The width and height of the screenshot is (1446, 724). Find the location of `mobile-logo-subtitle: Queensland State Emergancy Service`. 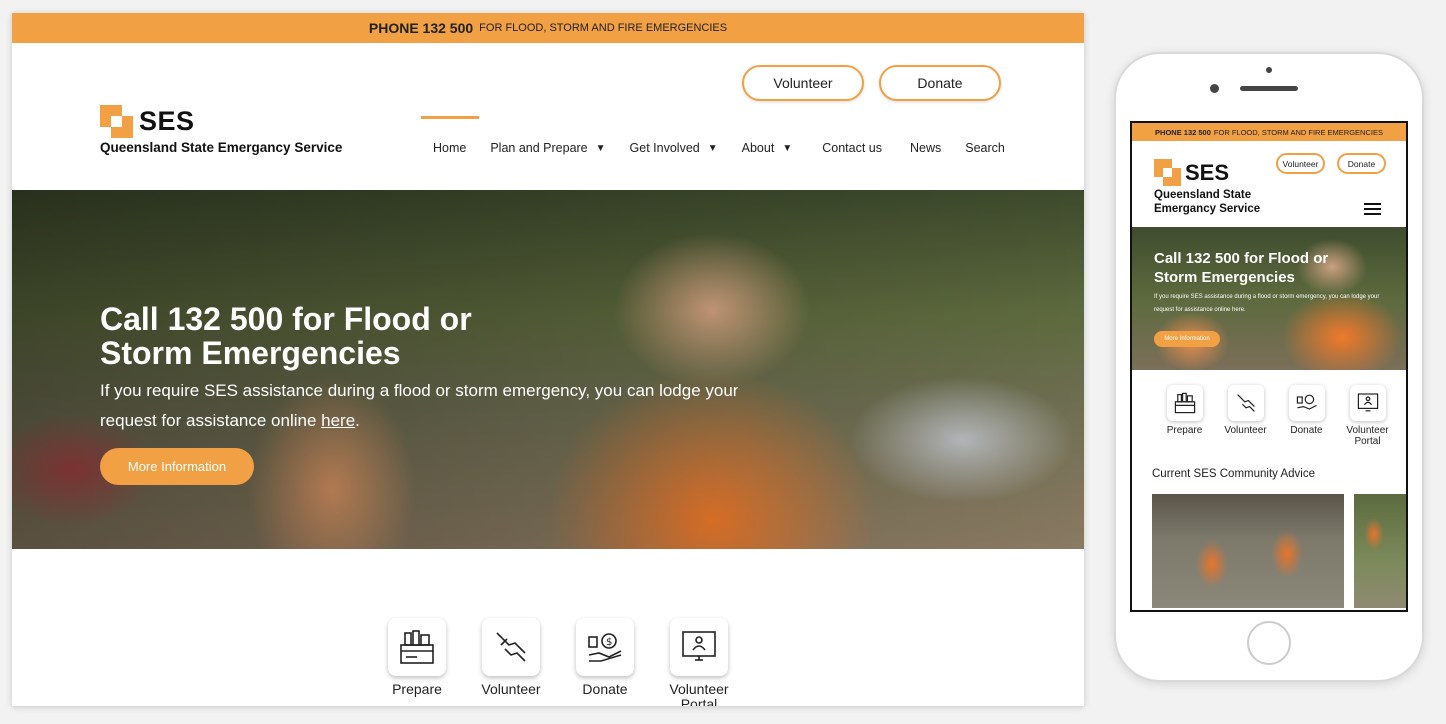

mobile-logo-subtitle: Queensland State Emergancy Service is located at coordinates (1207, 202).